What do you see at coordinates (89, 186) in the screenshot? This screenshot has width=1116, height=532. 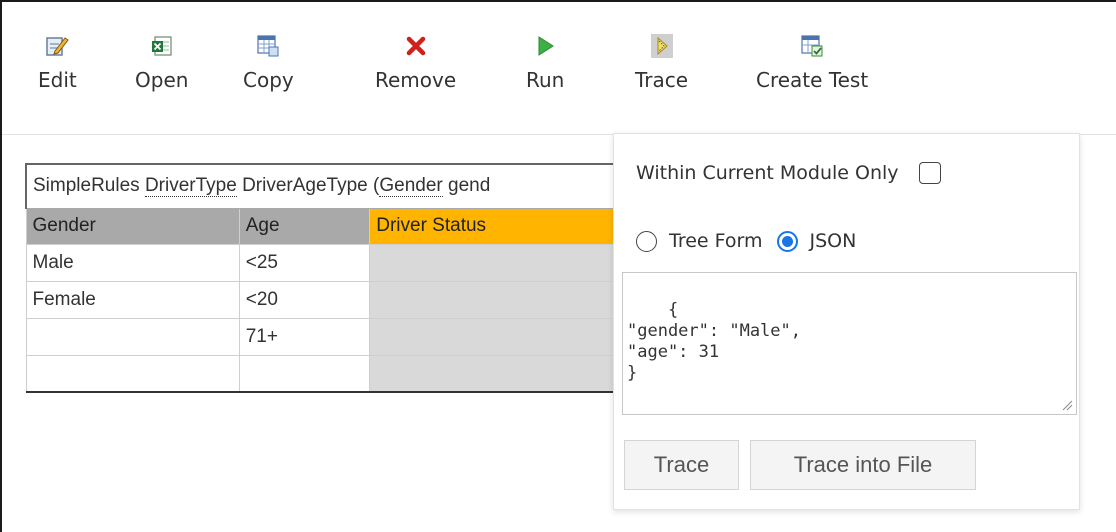 I see `title-part-1: SimpleRules` at bounding box center [89, 186].